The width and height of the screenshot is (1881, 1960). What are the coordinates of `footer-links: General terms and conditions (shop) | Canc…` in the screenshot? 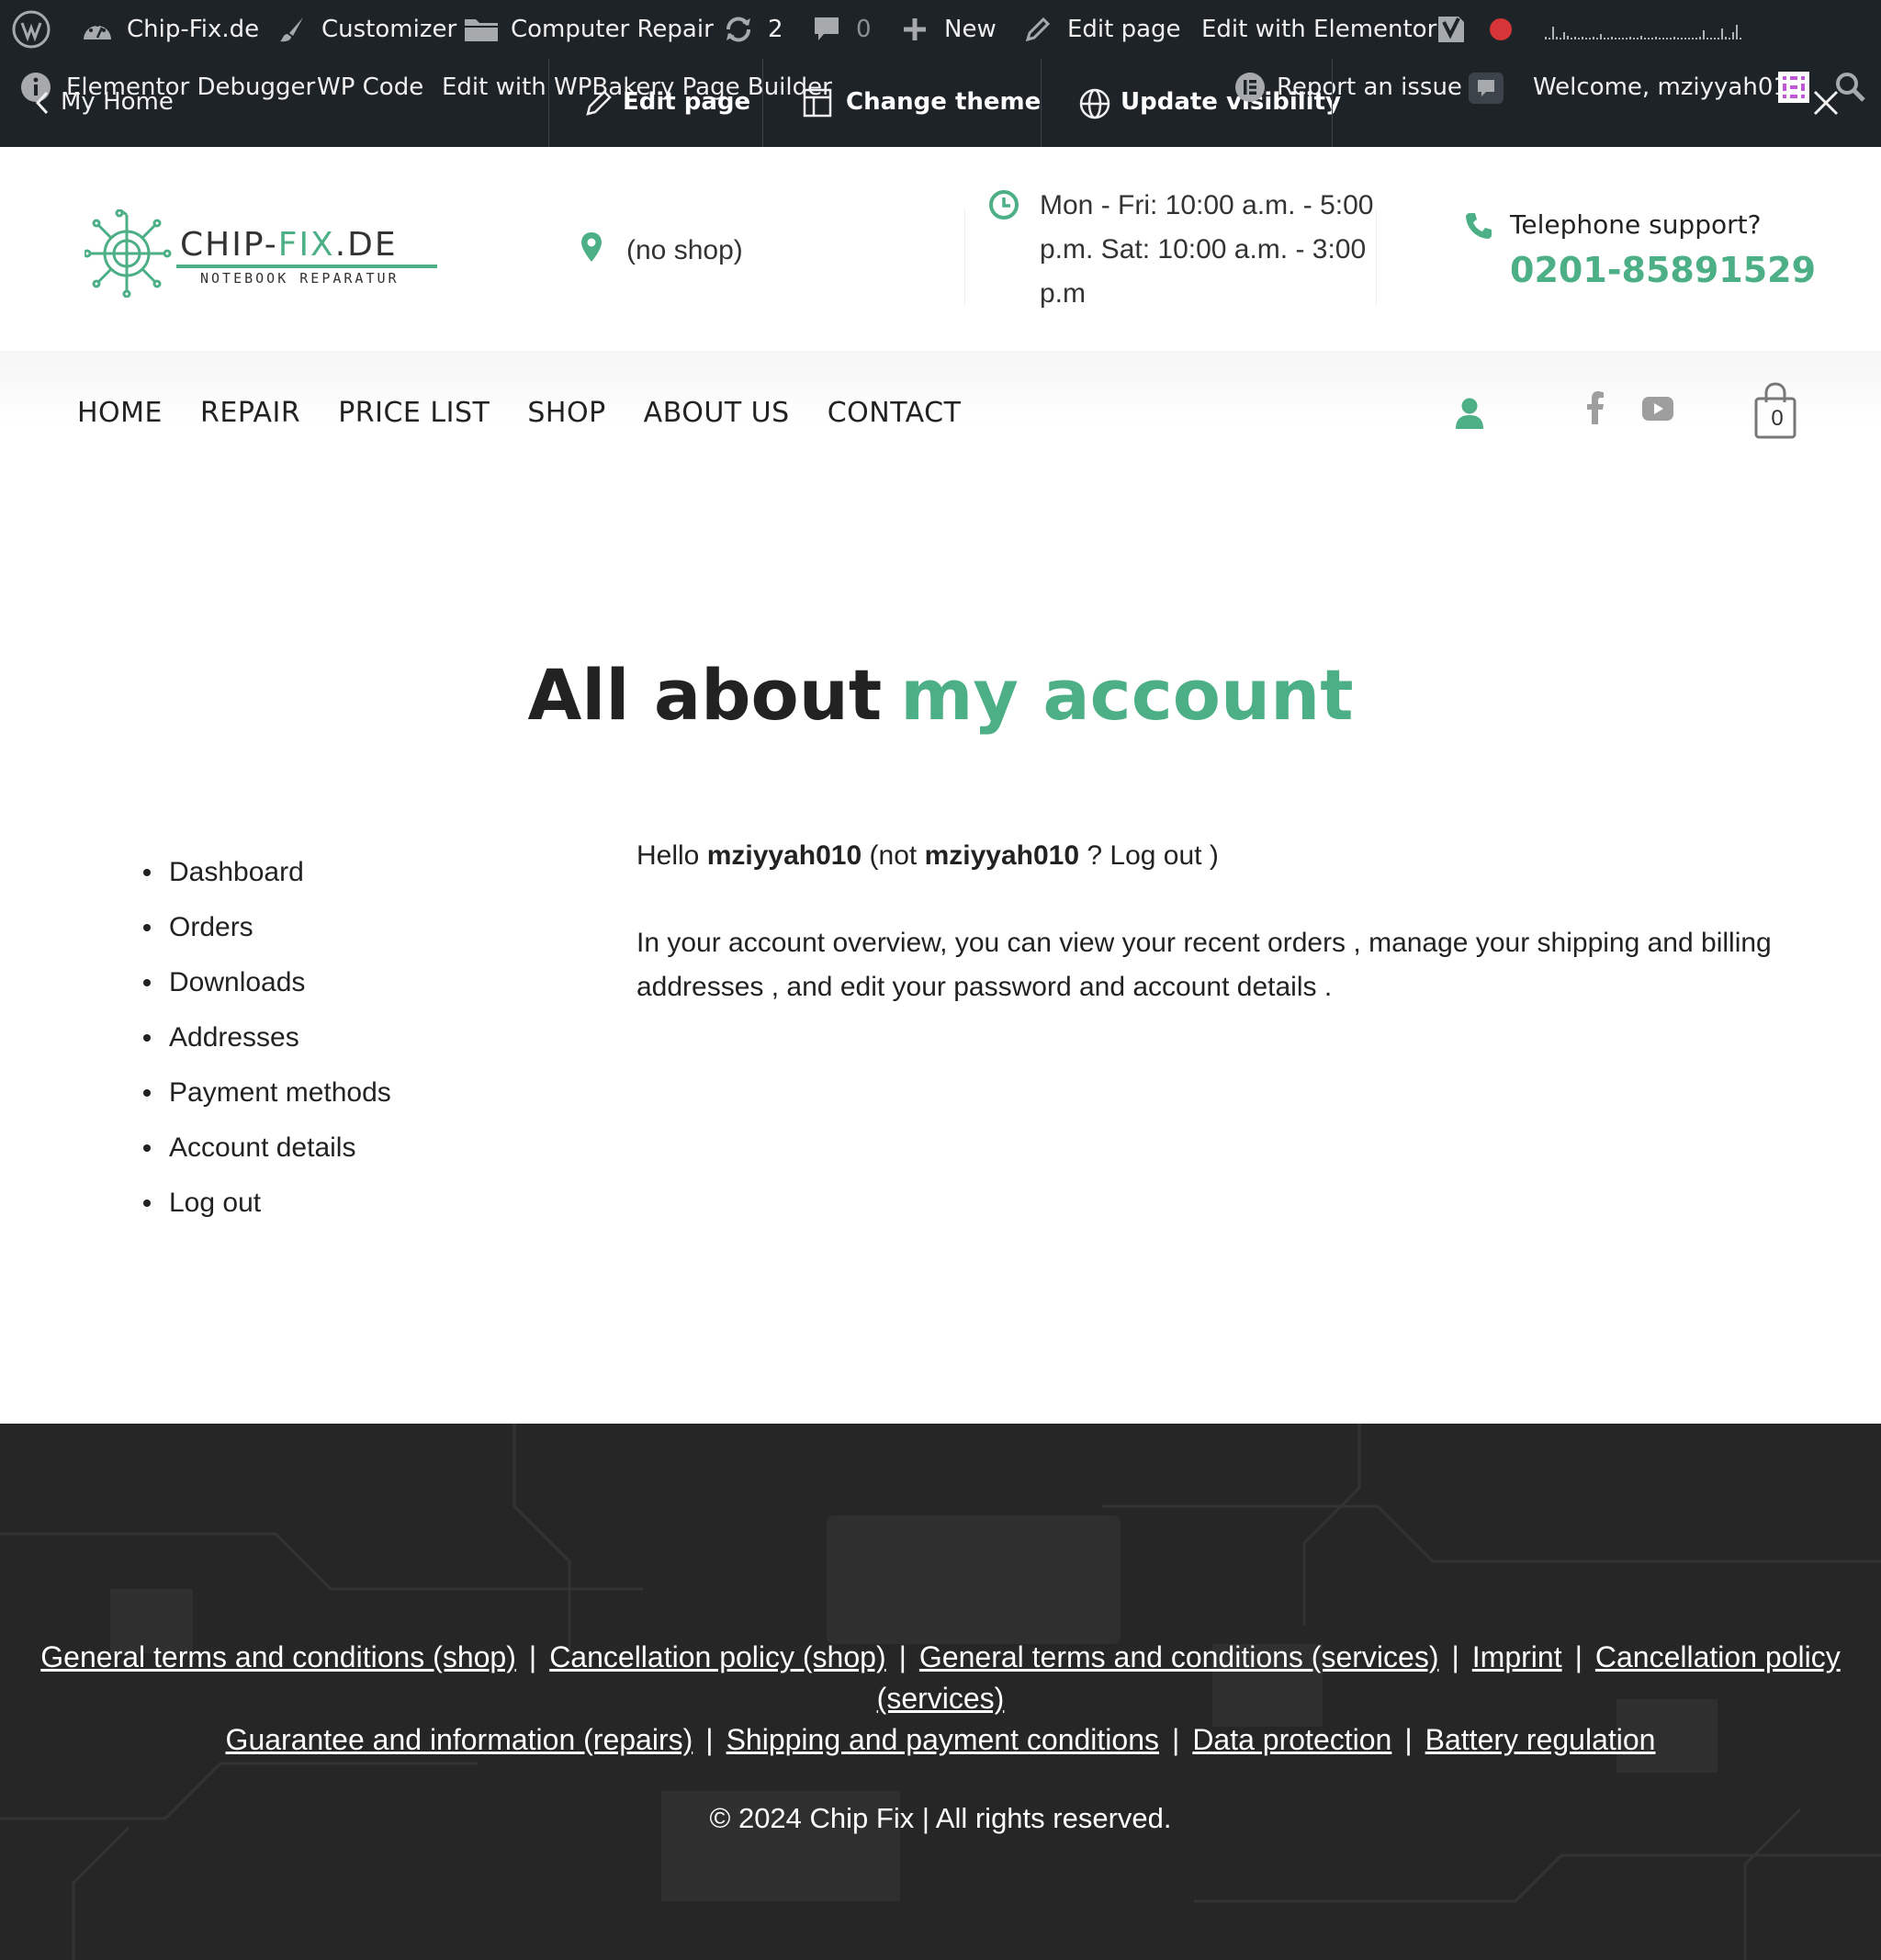 It's located at (940, 1699).